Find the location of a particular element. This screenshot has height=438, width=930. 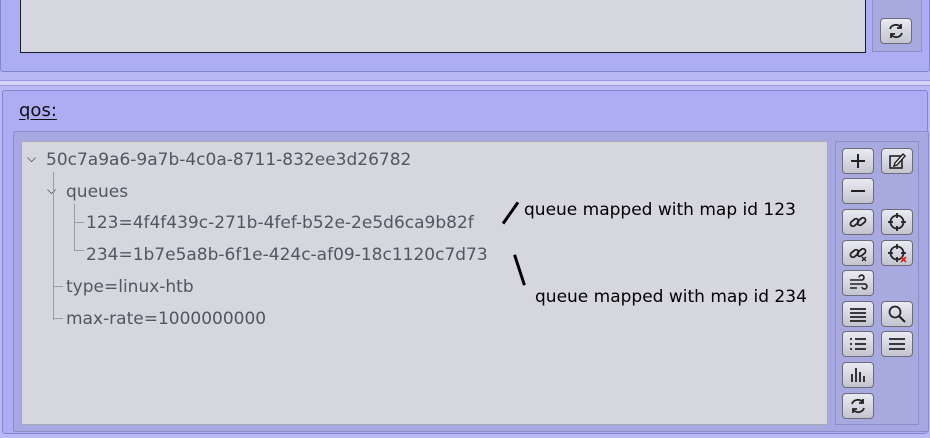

search-icon is located at coordinates (897, 314).